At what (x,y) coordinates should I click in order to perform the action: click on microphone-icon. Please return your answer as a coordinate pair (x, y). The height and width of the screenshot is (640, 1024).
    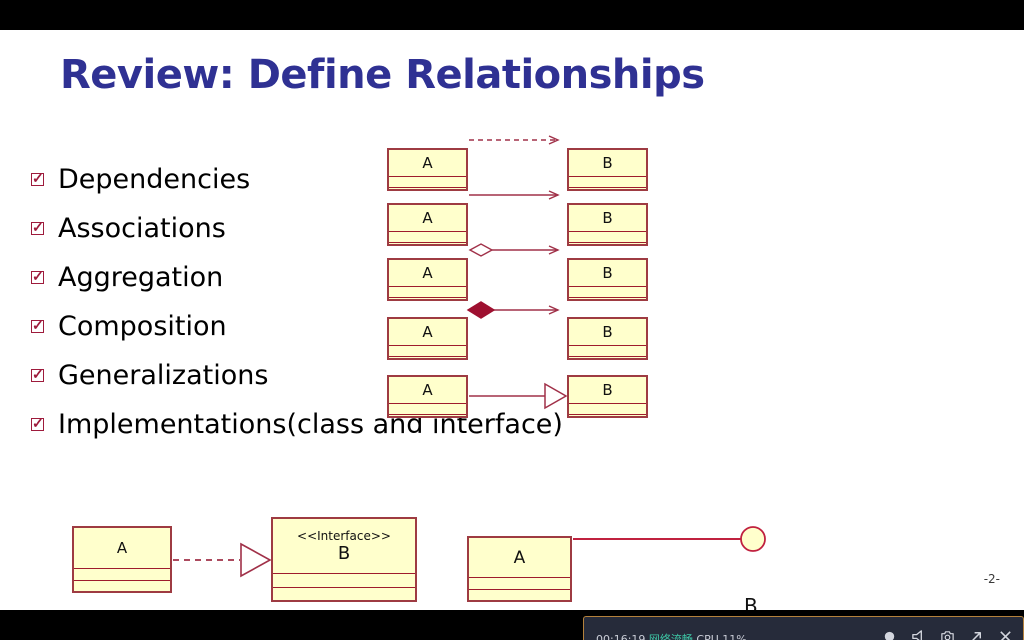
    Looking at the image, I should click on (918, 634).